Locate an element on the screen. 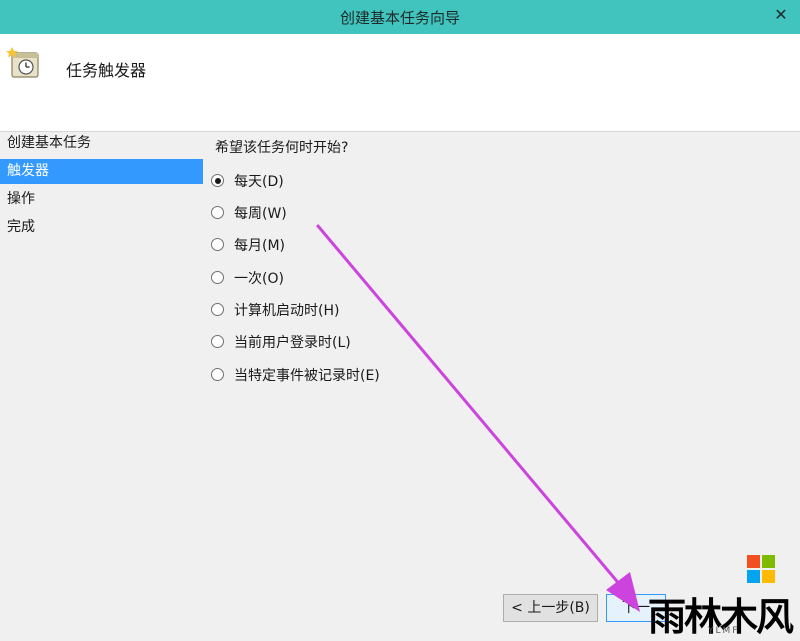 The width and height of the screenshot is (800, 641). window-title: 创建基本任务向导 is located at coordinates (399, 18).